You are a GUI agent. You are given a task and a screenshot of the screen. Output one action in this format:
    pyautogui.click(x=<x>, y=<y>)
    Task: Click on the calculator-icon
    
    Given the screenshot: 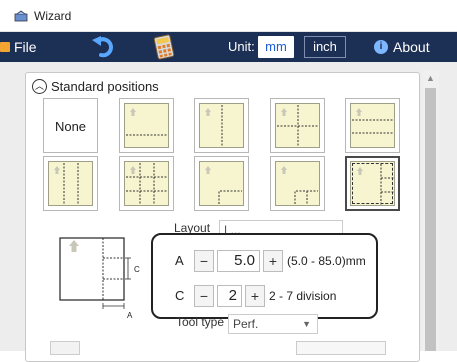 What is the action you would take?
    pyautogui.click(x=164, y=47)
    